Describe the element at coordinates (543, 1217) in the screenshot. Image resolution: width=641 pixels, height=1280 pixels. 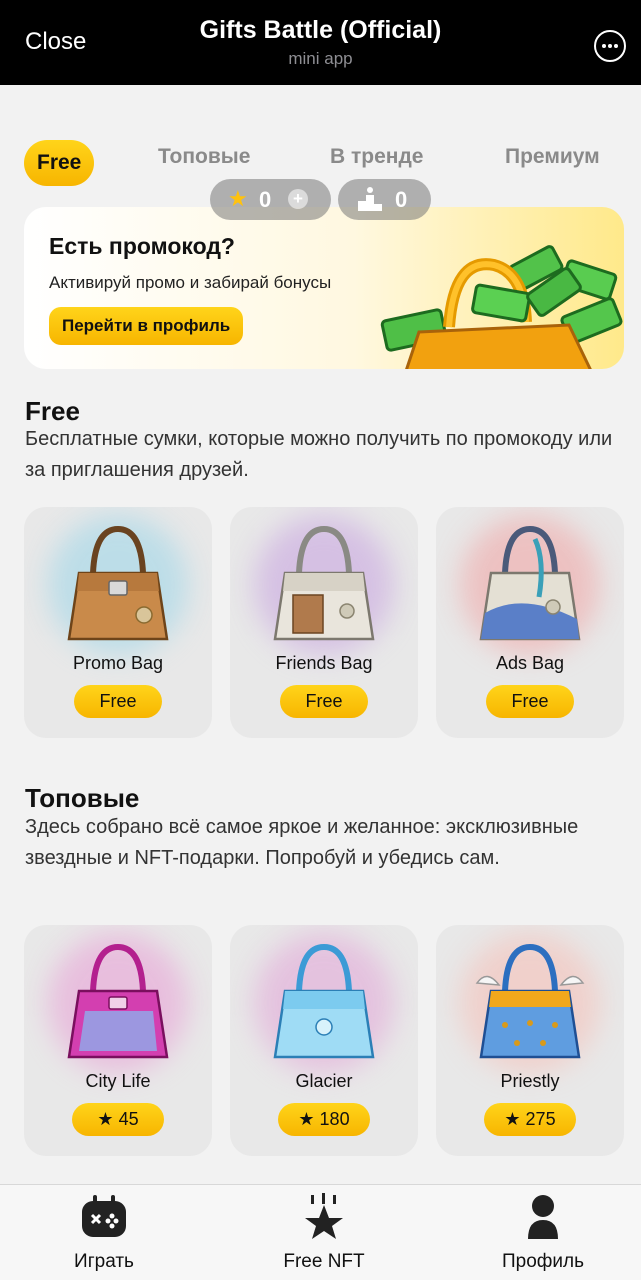
I see `profile-icon` at that location.